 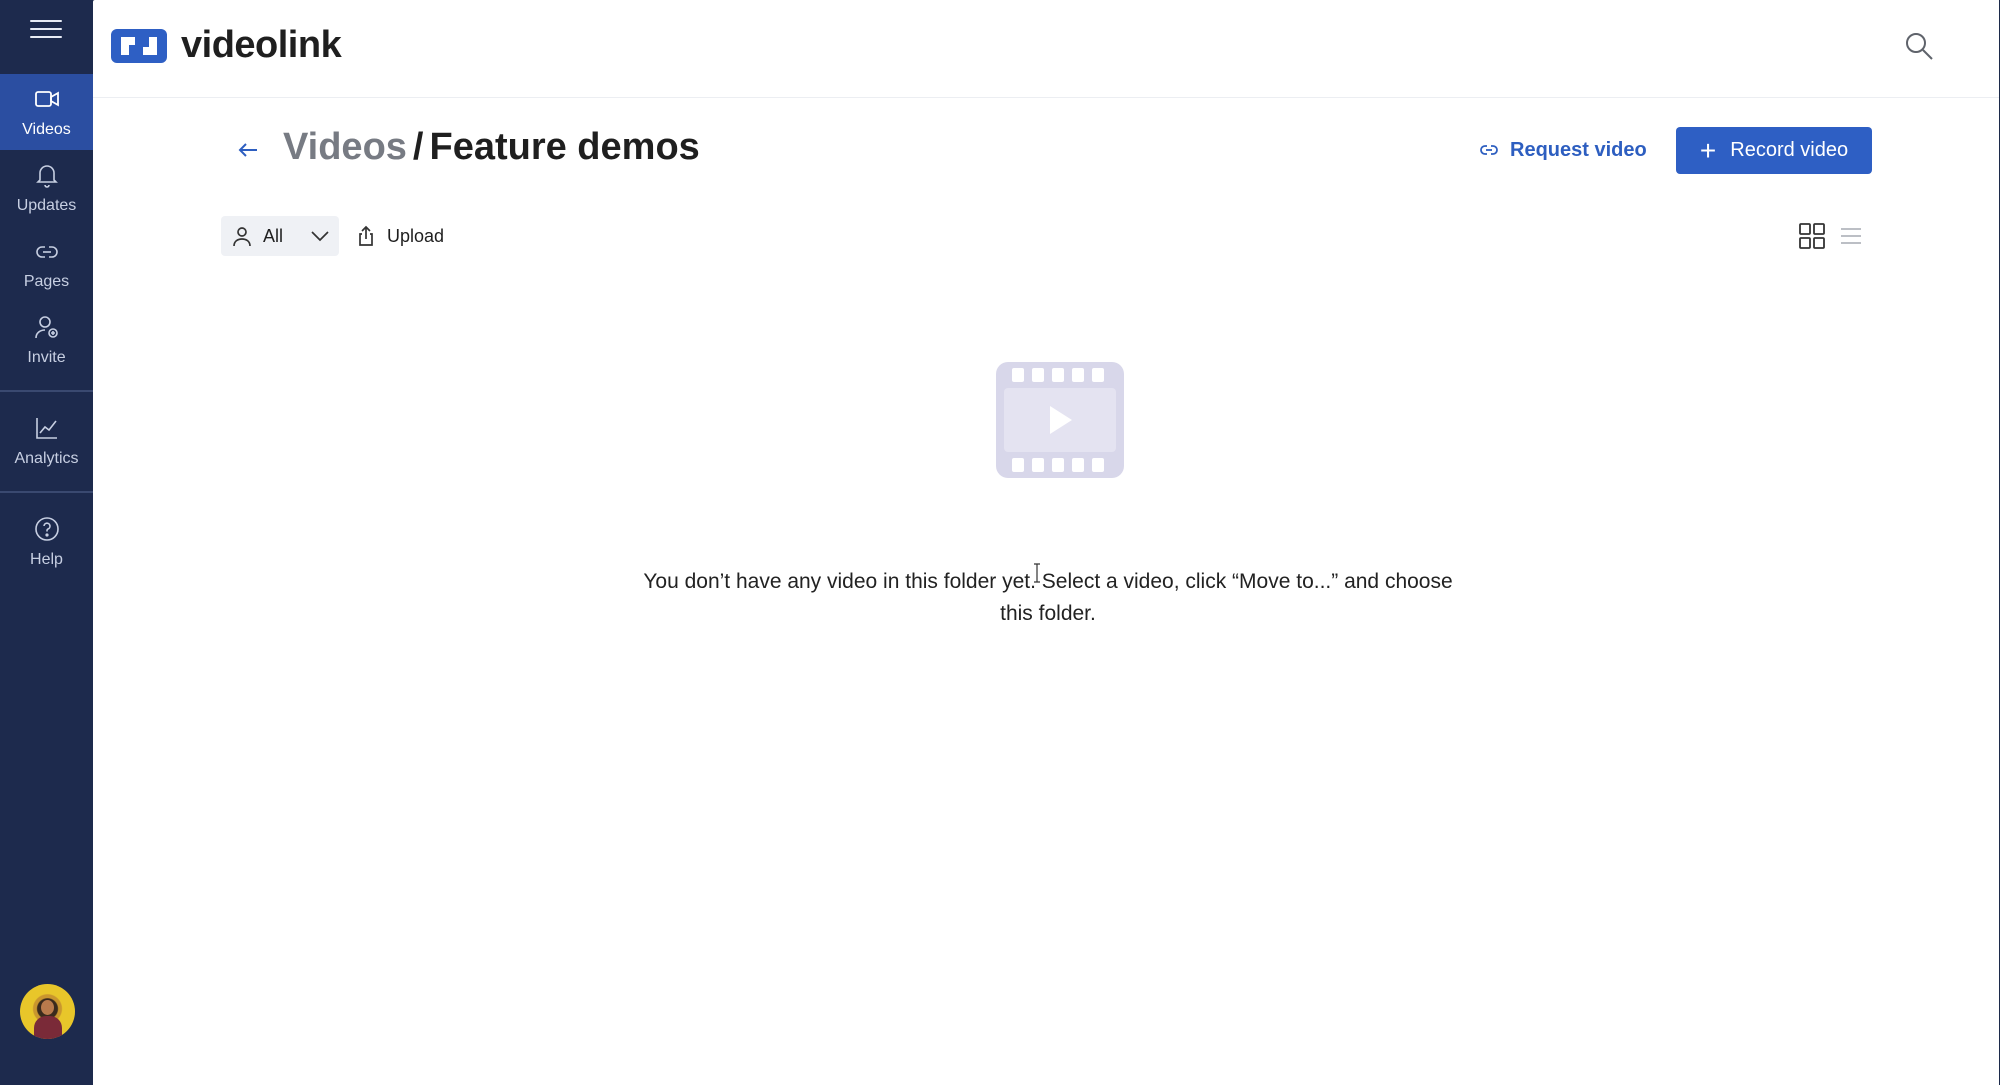 I want to click on owner-filter-dropdown: All, so click(x=280, y=236).